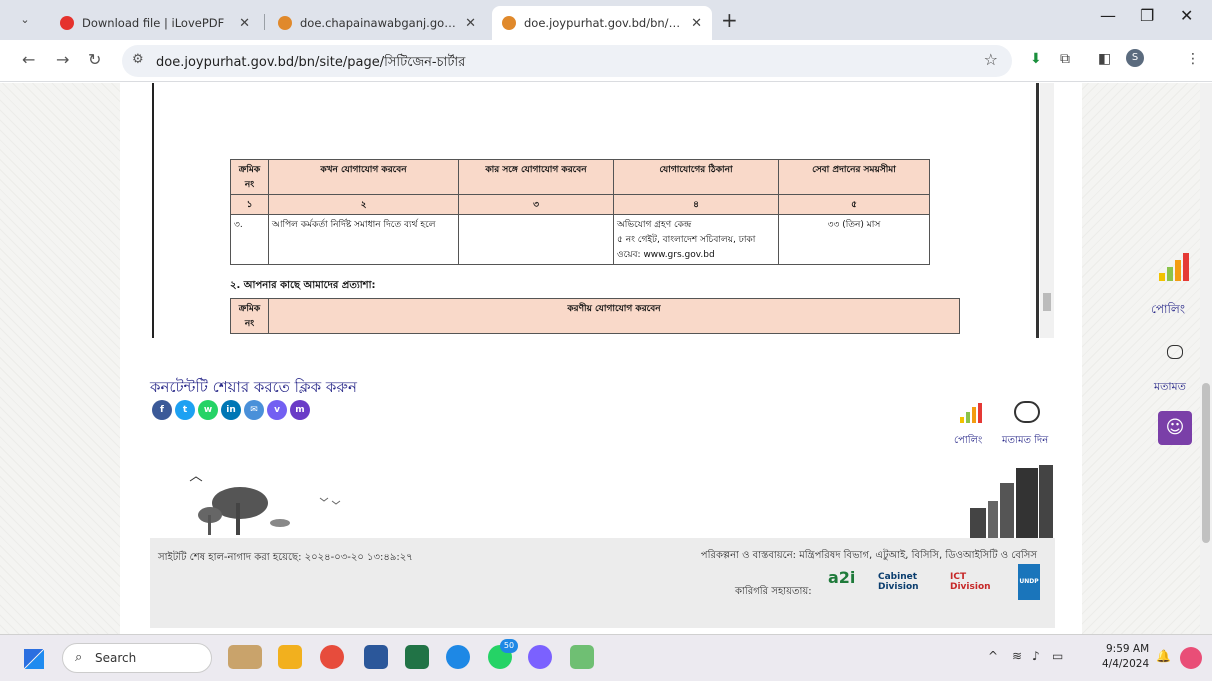 The width and height of the screenshot is (1212, 681). I want to click on minimize-button: —, so click(1108, 15).